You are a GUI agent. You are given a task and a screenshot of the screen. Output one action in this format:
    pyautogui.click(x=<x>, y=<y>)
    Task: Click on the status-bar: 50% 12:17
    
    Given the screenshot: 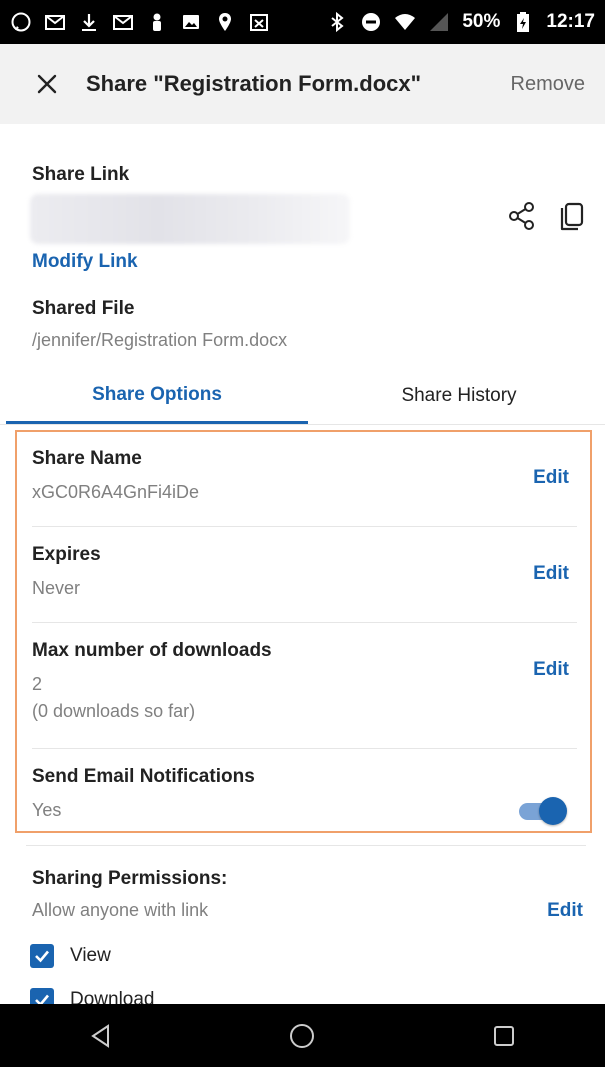 What is the action you would take?
    pyautogui.click(x=302, y=22)
    